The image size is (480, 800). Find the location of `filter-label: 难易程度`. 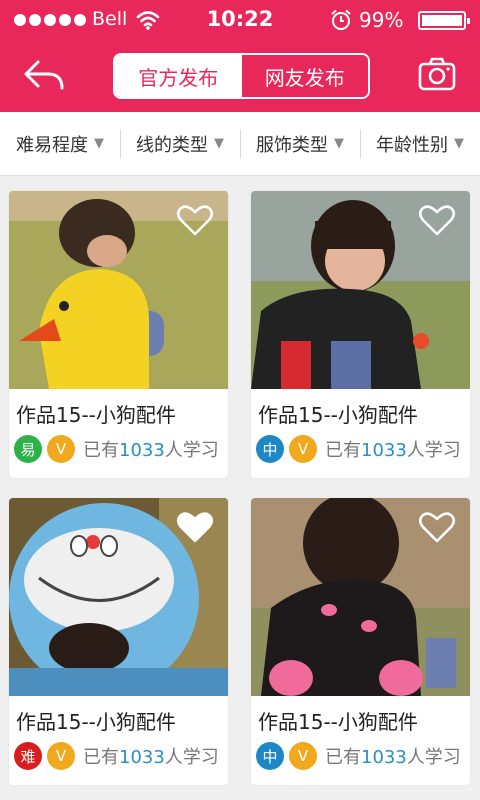

filter-label: 难易程度 is located at coordinates (52, 145).